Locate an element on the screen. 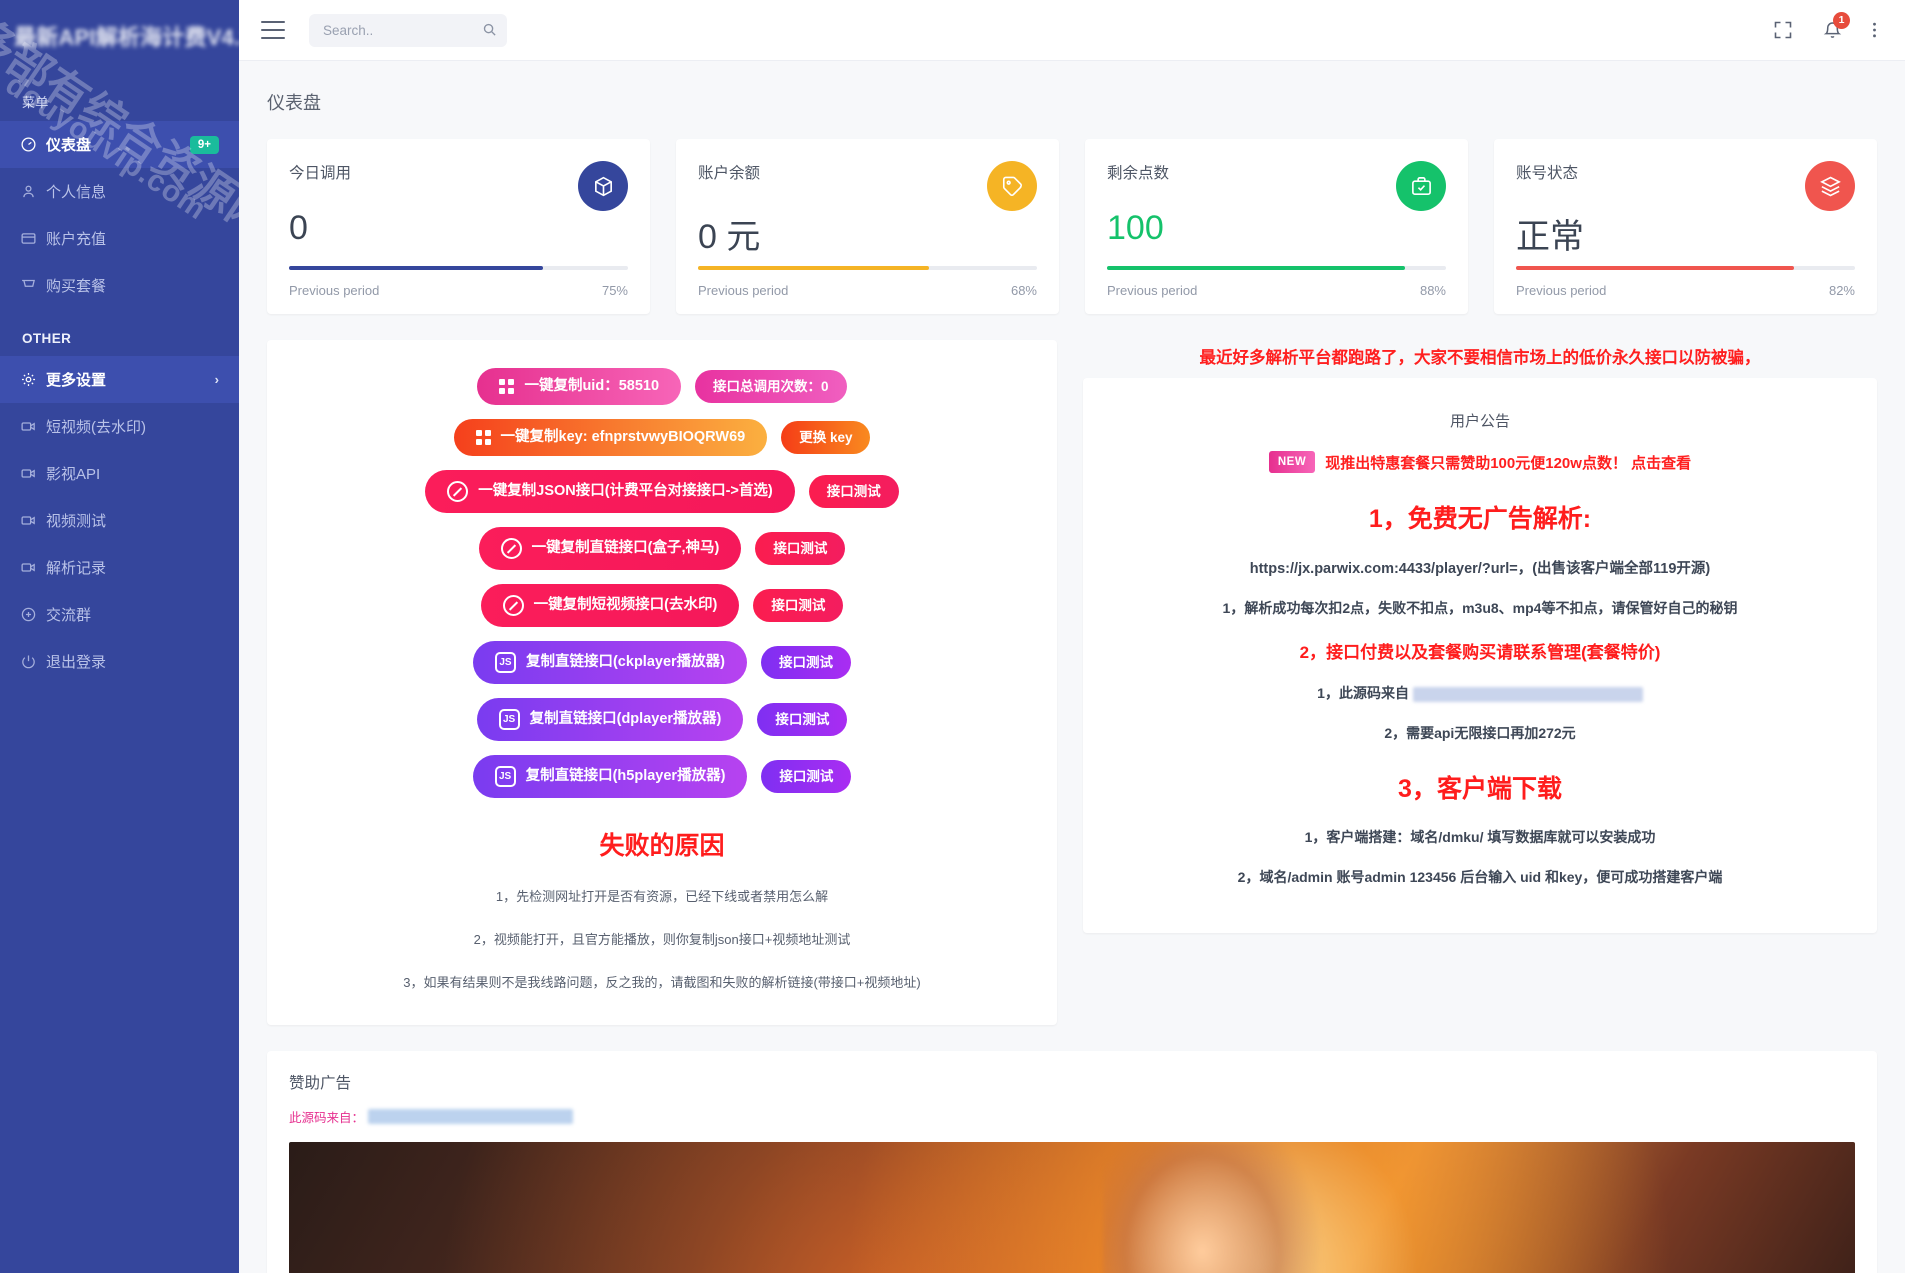  button-label: 一键复制uid：58510 is located at coordinates (592, 386).